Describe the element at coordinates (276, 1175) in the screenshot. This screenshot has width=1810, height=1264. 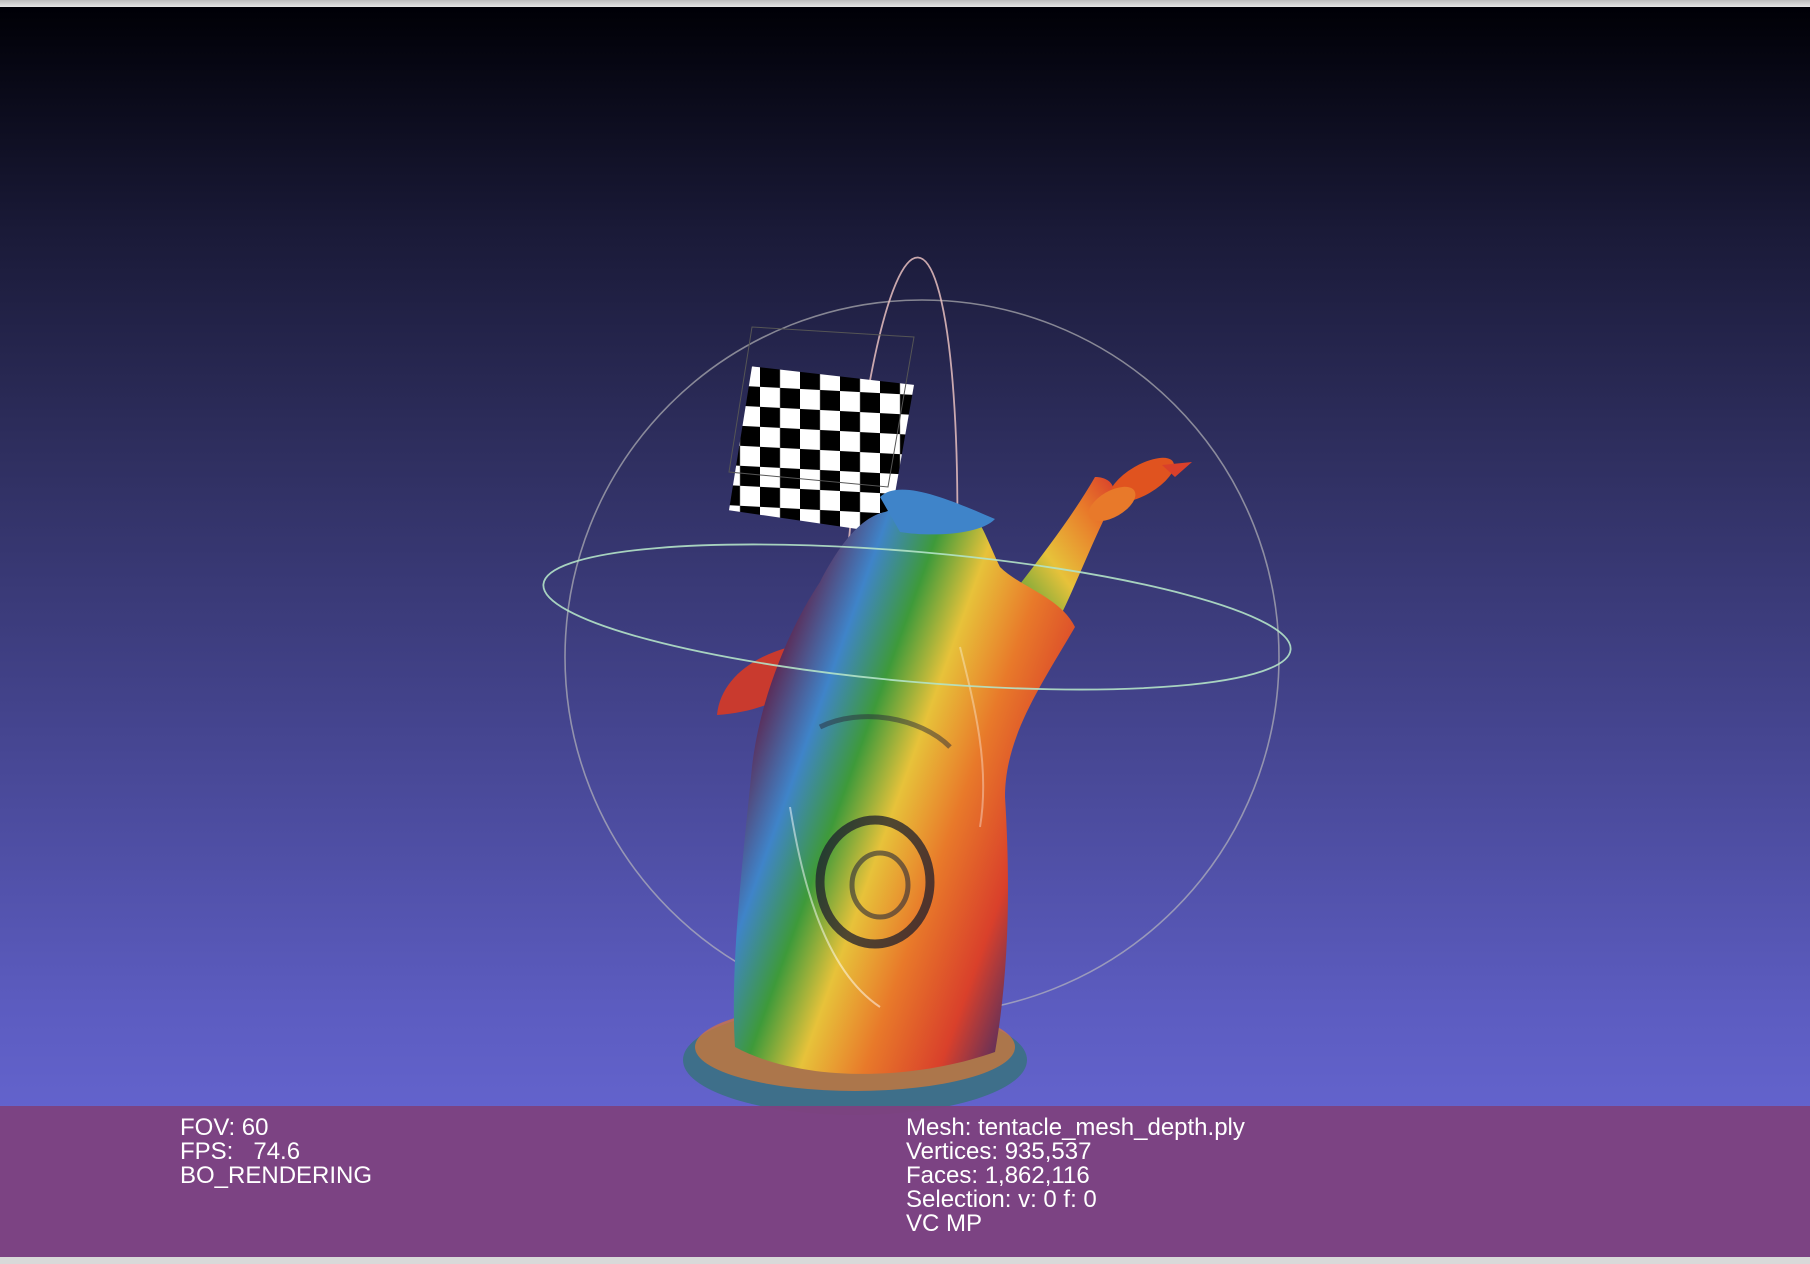
I see `rendering-mode: BO_RENDERING` at that location.